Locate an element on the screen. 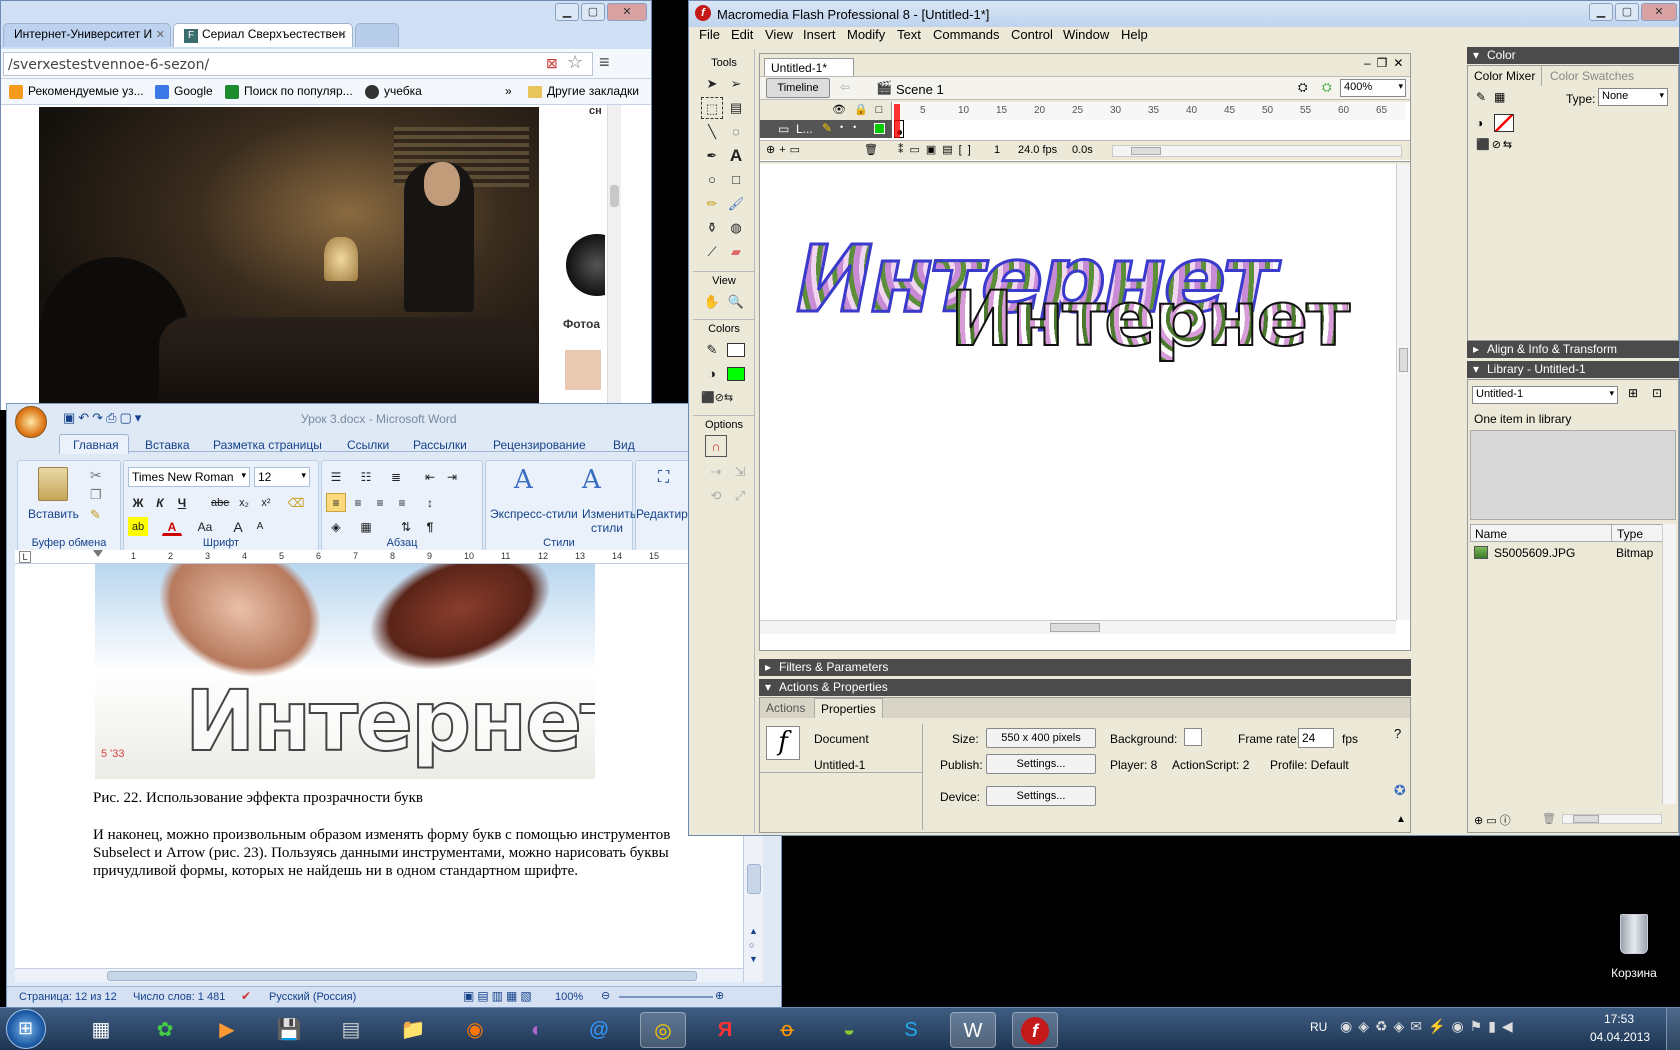 The width and height of the screenshot is (1680, 1050). bold-button: Ж is located at coordinates (138, 502).